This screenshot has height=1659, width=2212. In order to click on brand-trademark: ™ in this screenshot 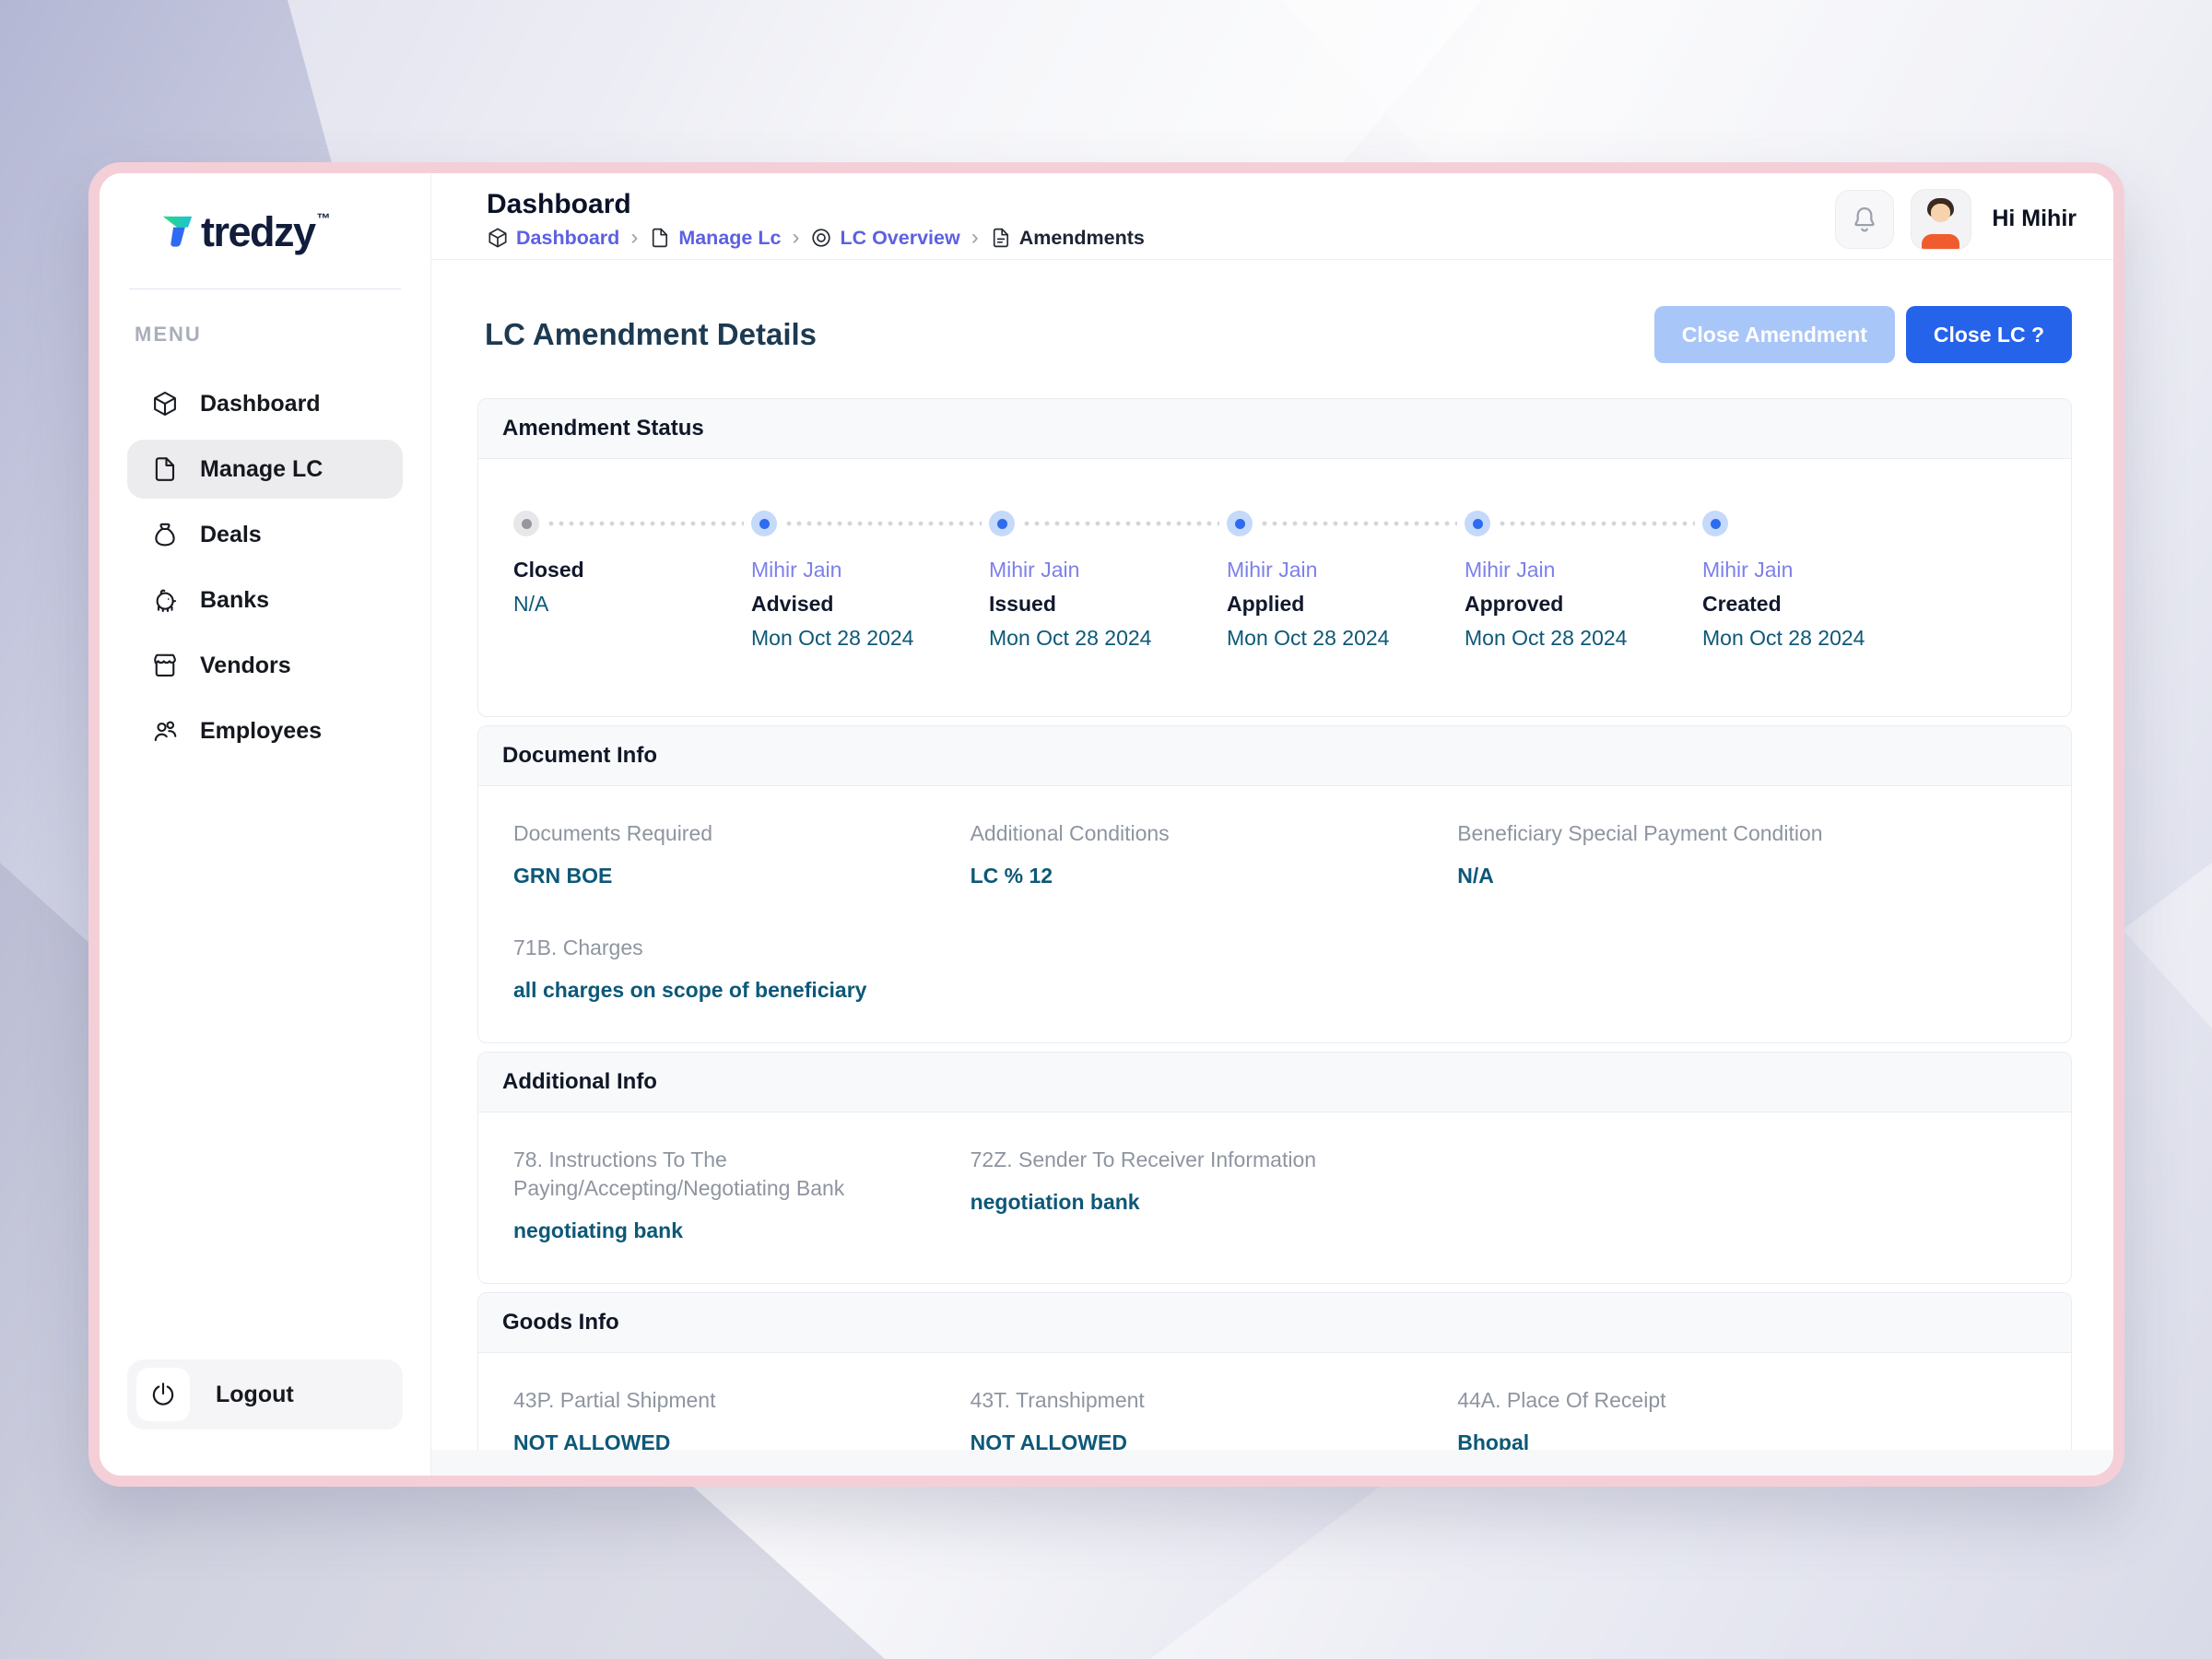, I will do `click(323, 219)`.